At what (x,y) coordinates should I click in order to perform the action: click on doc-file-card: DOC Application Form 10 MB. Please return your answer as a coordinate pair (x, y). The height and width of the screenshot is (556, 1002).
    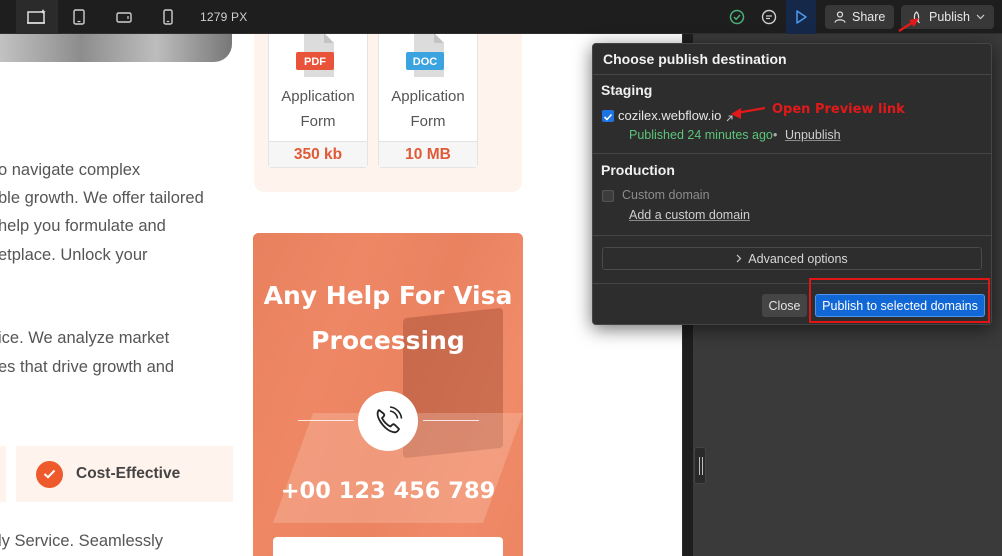
    Looking at the image, I should click on (428, 101).